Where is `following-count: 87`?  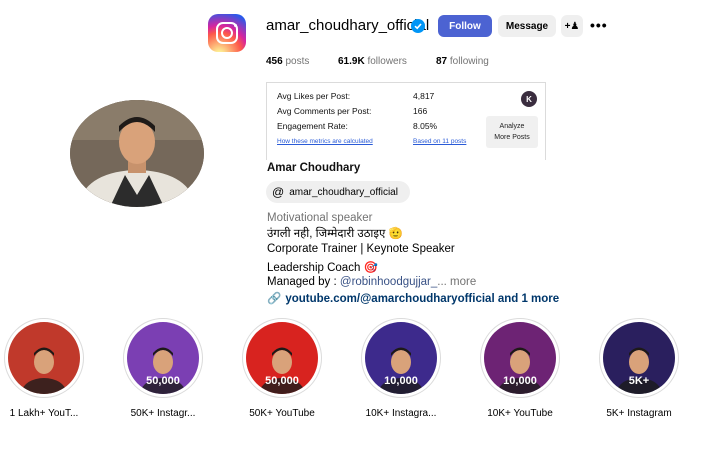 following-count: 87 is located at coordinates (442, 61).